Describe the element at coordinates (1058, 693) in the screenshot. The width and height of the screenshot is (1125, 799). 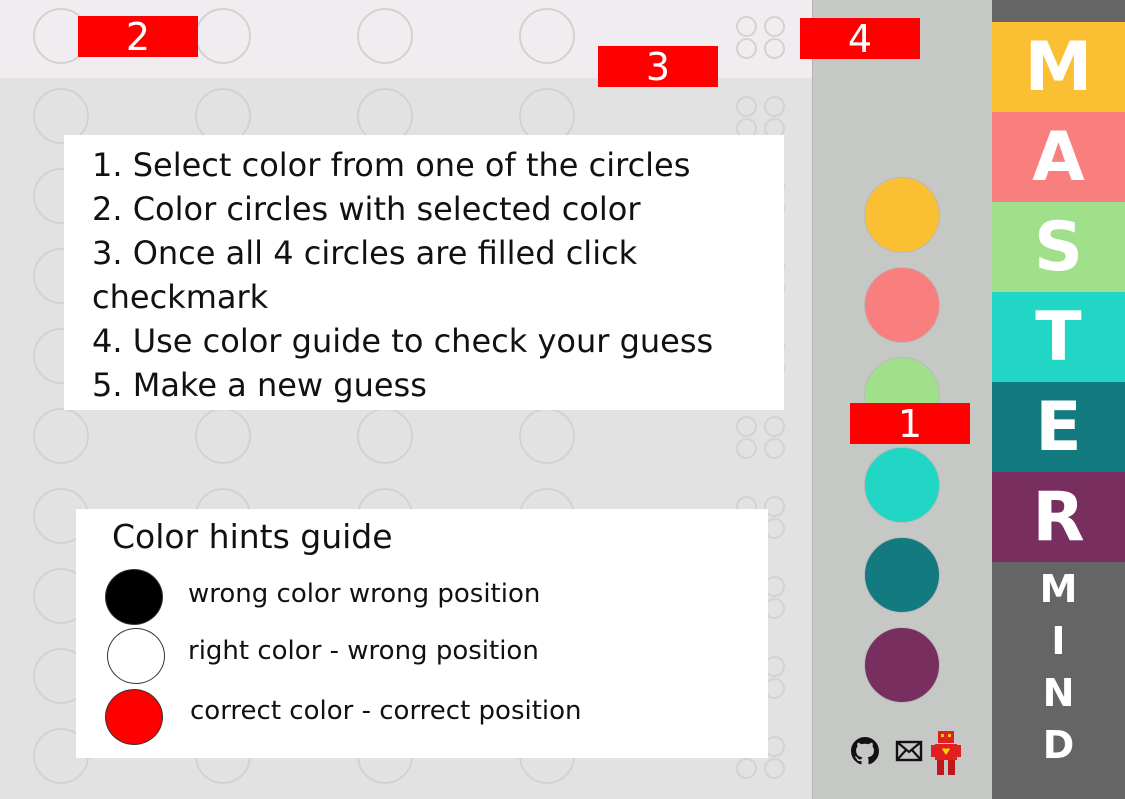
I see `title-mind-letter: N` at that location.